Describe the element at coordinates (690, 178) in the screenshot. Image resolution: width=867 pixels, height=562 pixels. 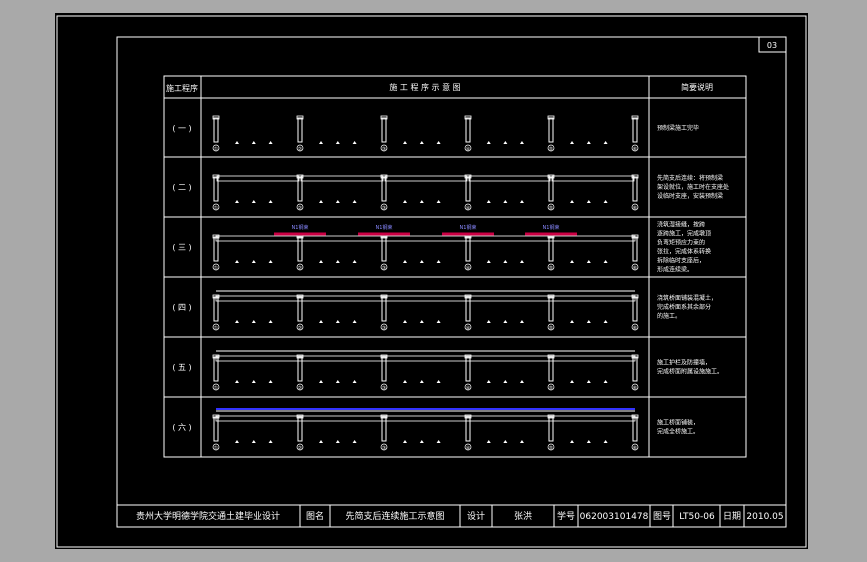
I see `note-line: 先简支后连续：将预制梁` at that location.